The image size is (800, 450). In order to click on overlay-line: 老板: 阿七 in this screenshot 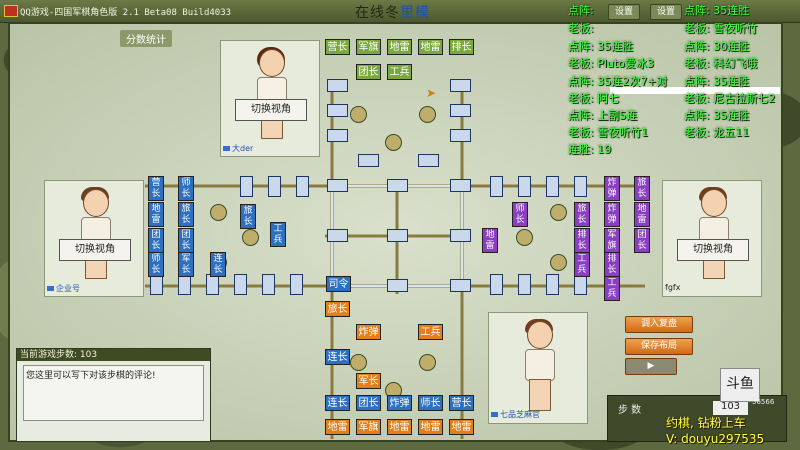, I will do `click(594, 98)`.